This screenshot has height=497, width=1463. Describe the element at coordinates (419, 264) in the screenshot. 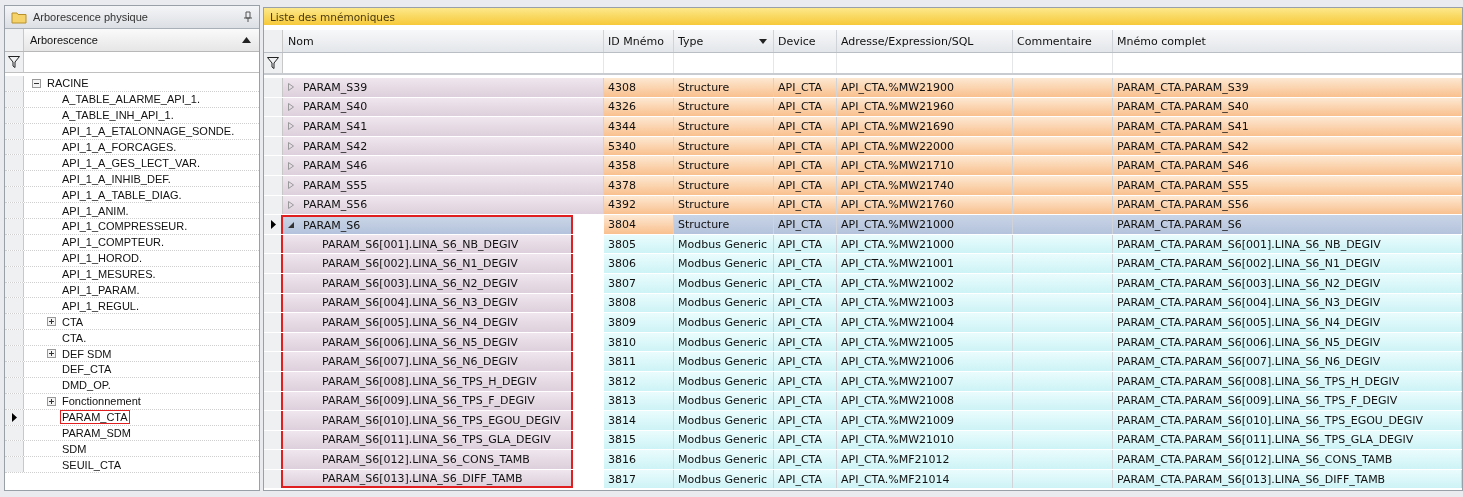

I see `cell-text: PARAM_S6[002].LINA_S6_N1_DEGIV` at that location.